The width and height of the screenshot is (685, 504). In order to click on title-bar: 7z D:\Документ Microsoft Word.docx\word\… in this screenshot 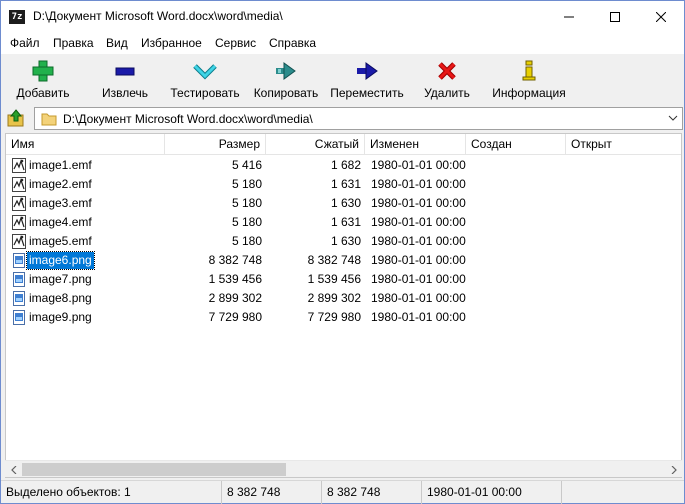, I will do `click(342, 16)`.